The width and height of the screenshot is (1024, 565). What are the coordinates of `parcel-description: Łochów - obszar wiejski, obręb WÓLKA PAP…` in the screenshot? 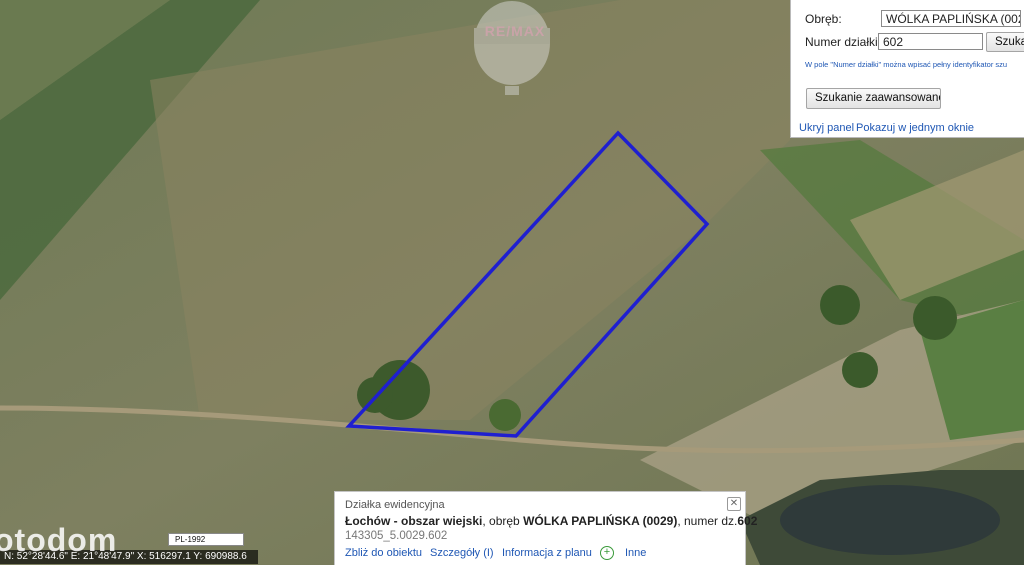 It's located at (551, 521).